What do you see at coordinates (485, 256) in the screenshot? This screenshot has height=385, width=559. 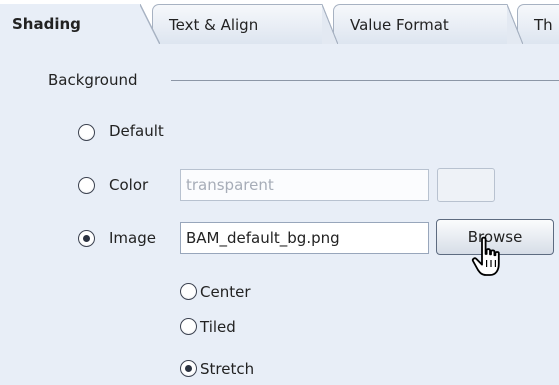 I see `hand-pointer-icon` at bounding box center [485, 256].